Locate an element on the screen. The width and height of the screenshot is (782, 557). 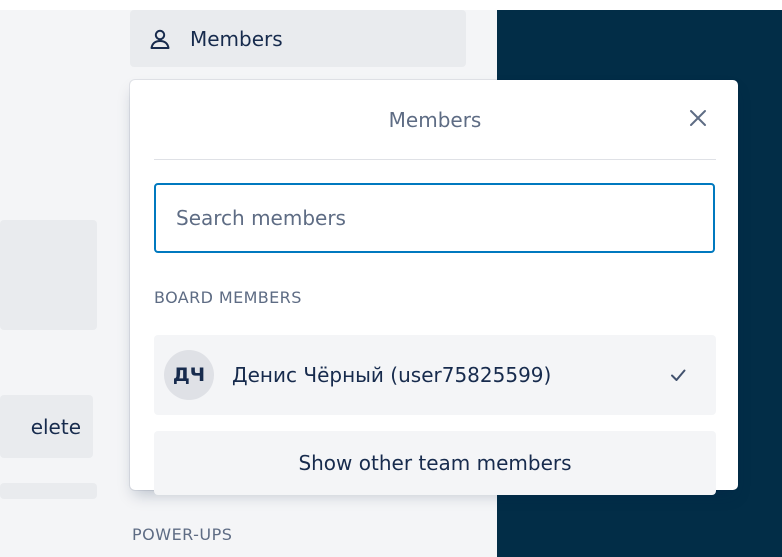
sidebar-action-button-partial is located at coordinates (48, 491).